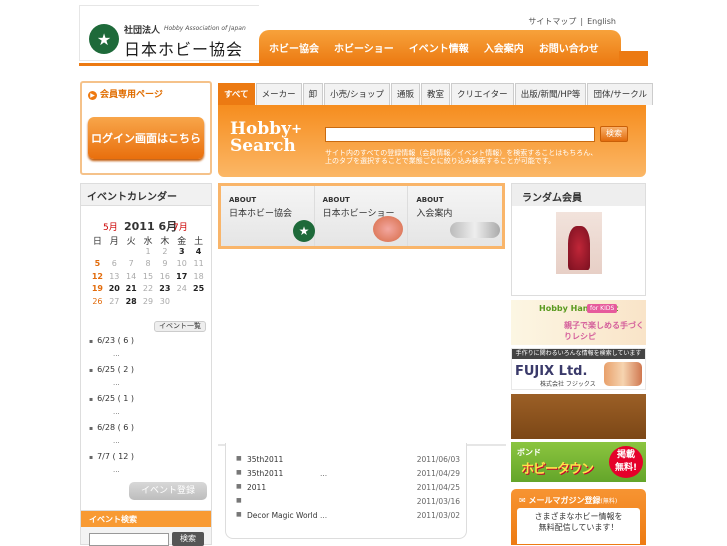  Describe the element at coordinates (181, 278) in the screenshot. I see `calendar-day: 17` at that location.